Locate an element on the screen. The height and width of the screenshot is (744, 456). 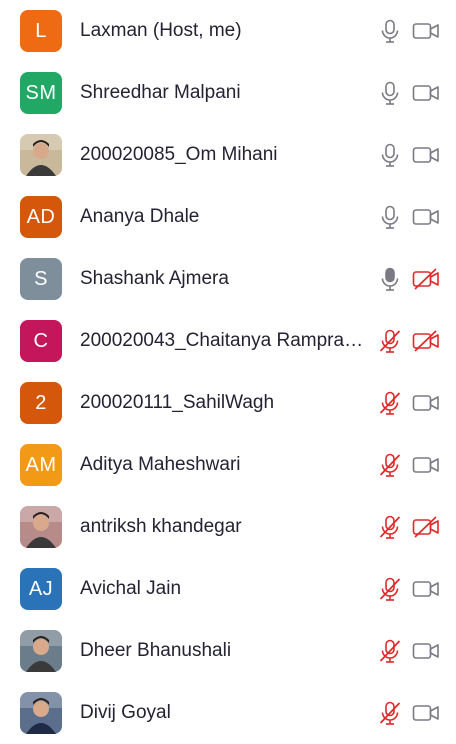
participant-row: AM Aditya Maheshwari is located at coordinates (228, 465).